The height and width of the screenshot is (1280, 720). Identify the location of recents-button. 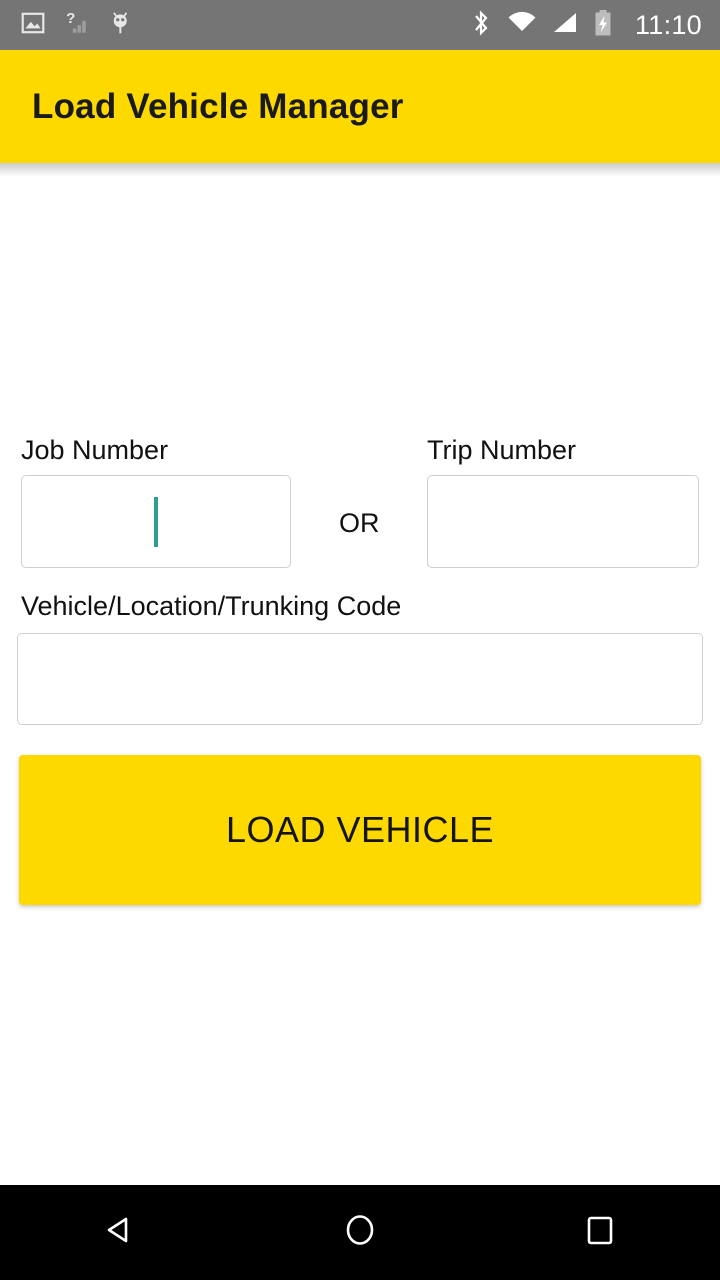
(600, 1232).